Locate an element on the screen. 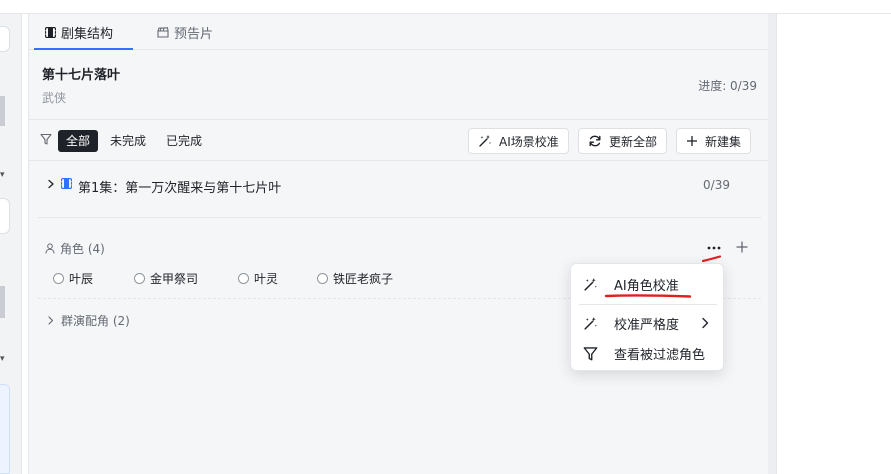  role-item: 铁匠老疯子 is located at coordinates (355, 278).